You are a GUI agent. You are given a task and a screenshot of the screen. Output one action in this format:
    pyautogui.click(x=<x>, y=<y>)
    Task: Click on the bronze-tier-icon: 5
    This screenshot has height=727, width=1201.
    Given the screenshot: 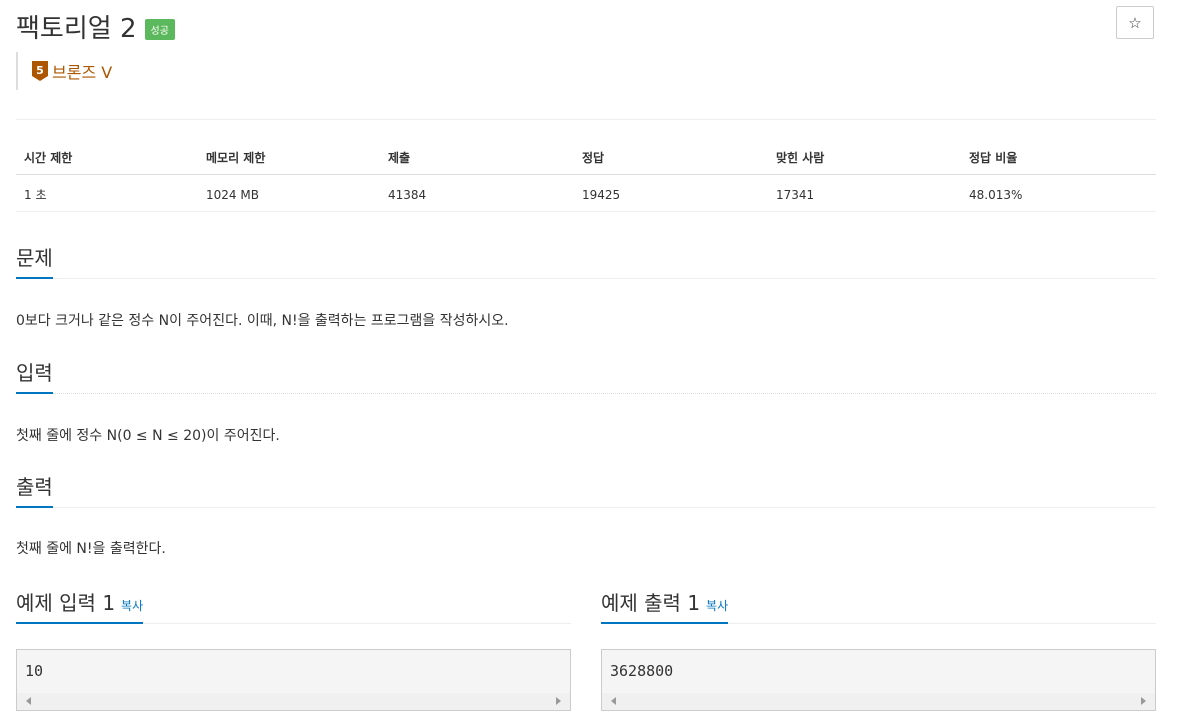 What is the action you would take?
    pyautogui.click(x=40, y=71)
    